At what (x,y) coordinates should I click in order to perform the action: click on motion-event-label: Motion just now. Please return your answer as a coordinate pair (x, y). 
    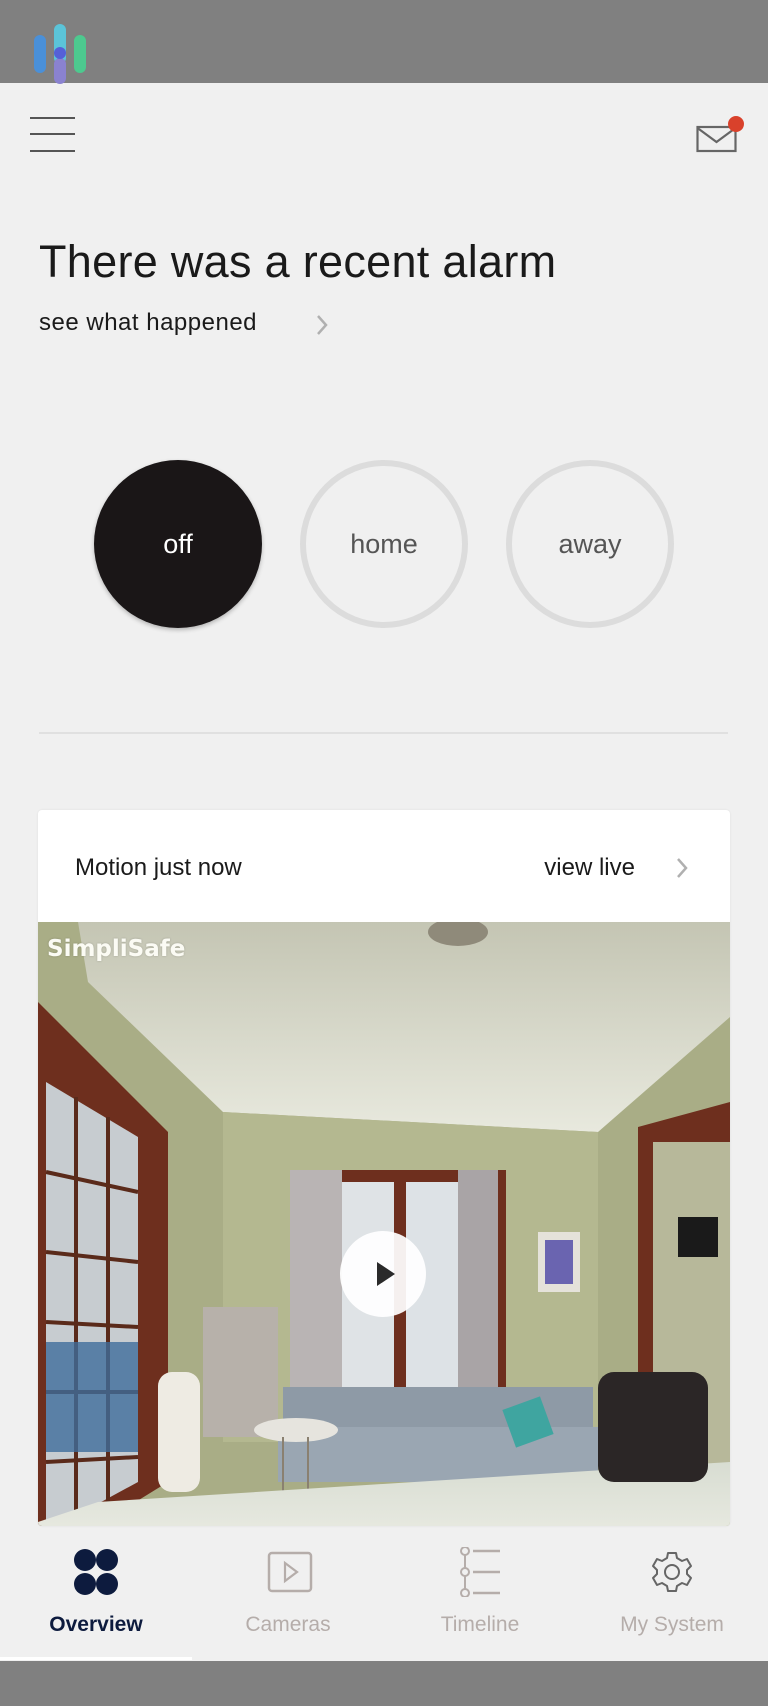
    Looking at the image, I should click on (158, 867).